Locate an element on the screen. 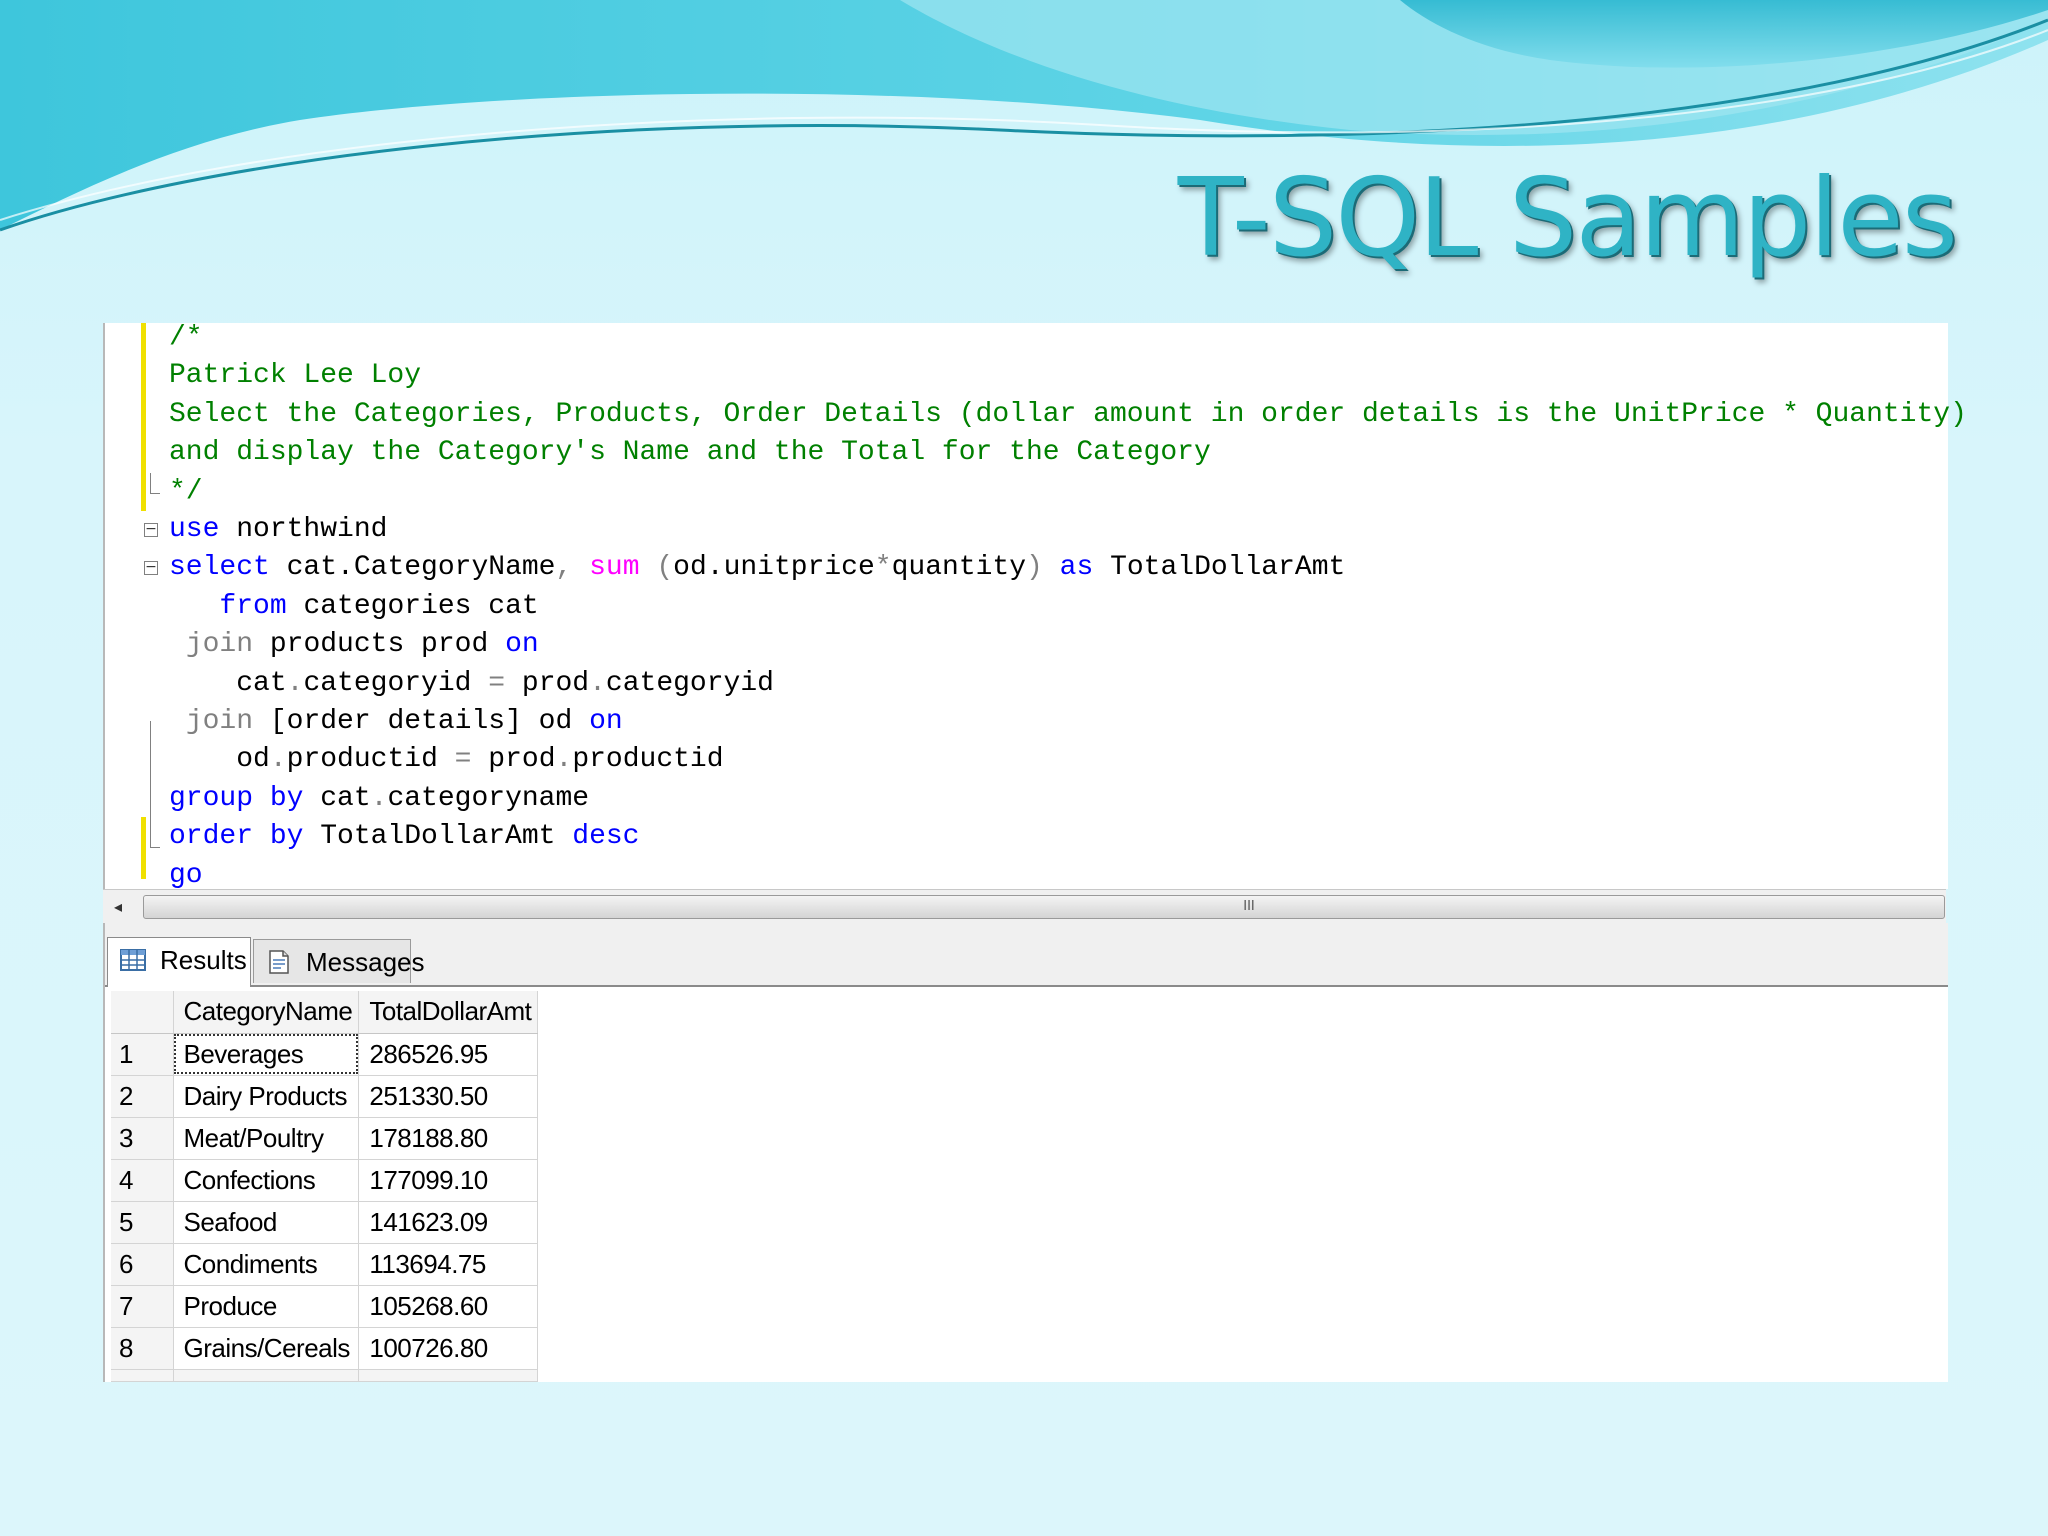  editor-horizontal-scrollbar: ◂ III is located at coordinates (1024, 907).